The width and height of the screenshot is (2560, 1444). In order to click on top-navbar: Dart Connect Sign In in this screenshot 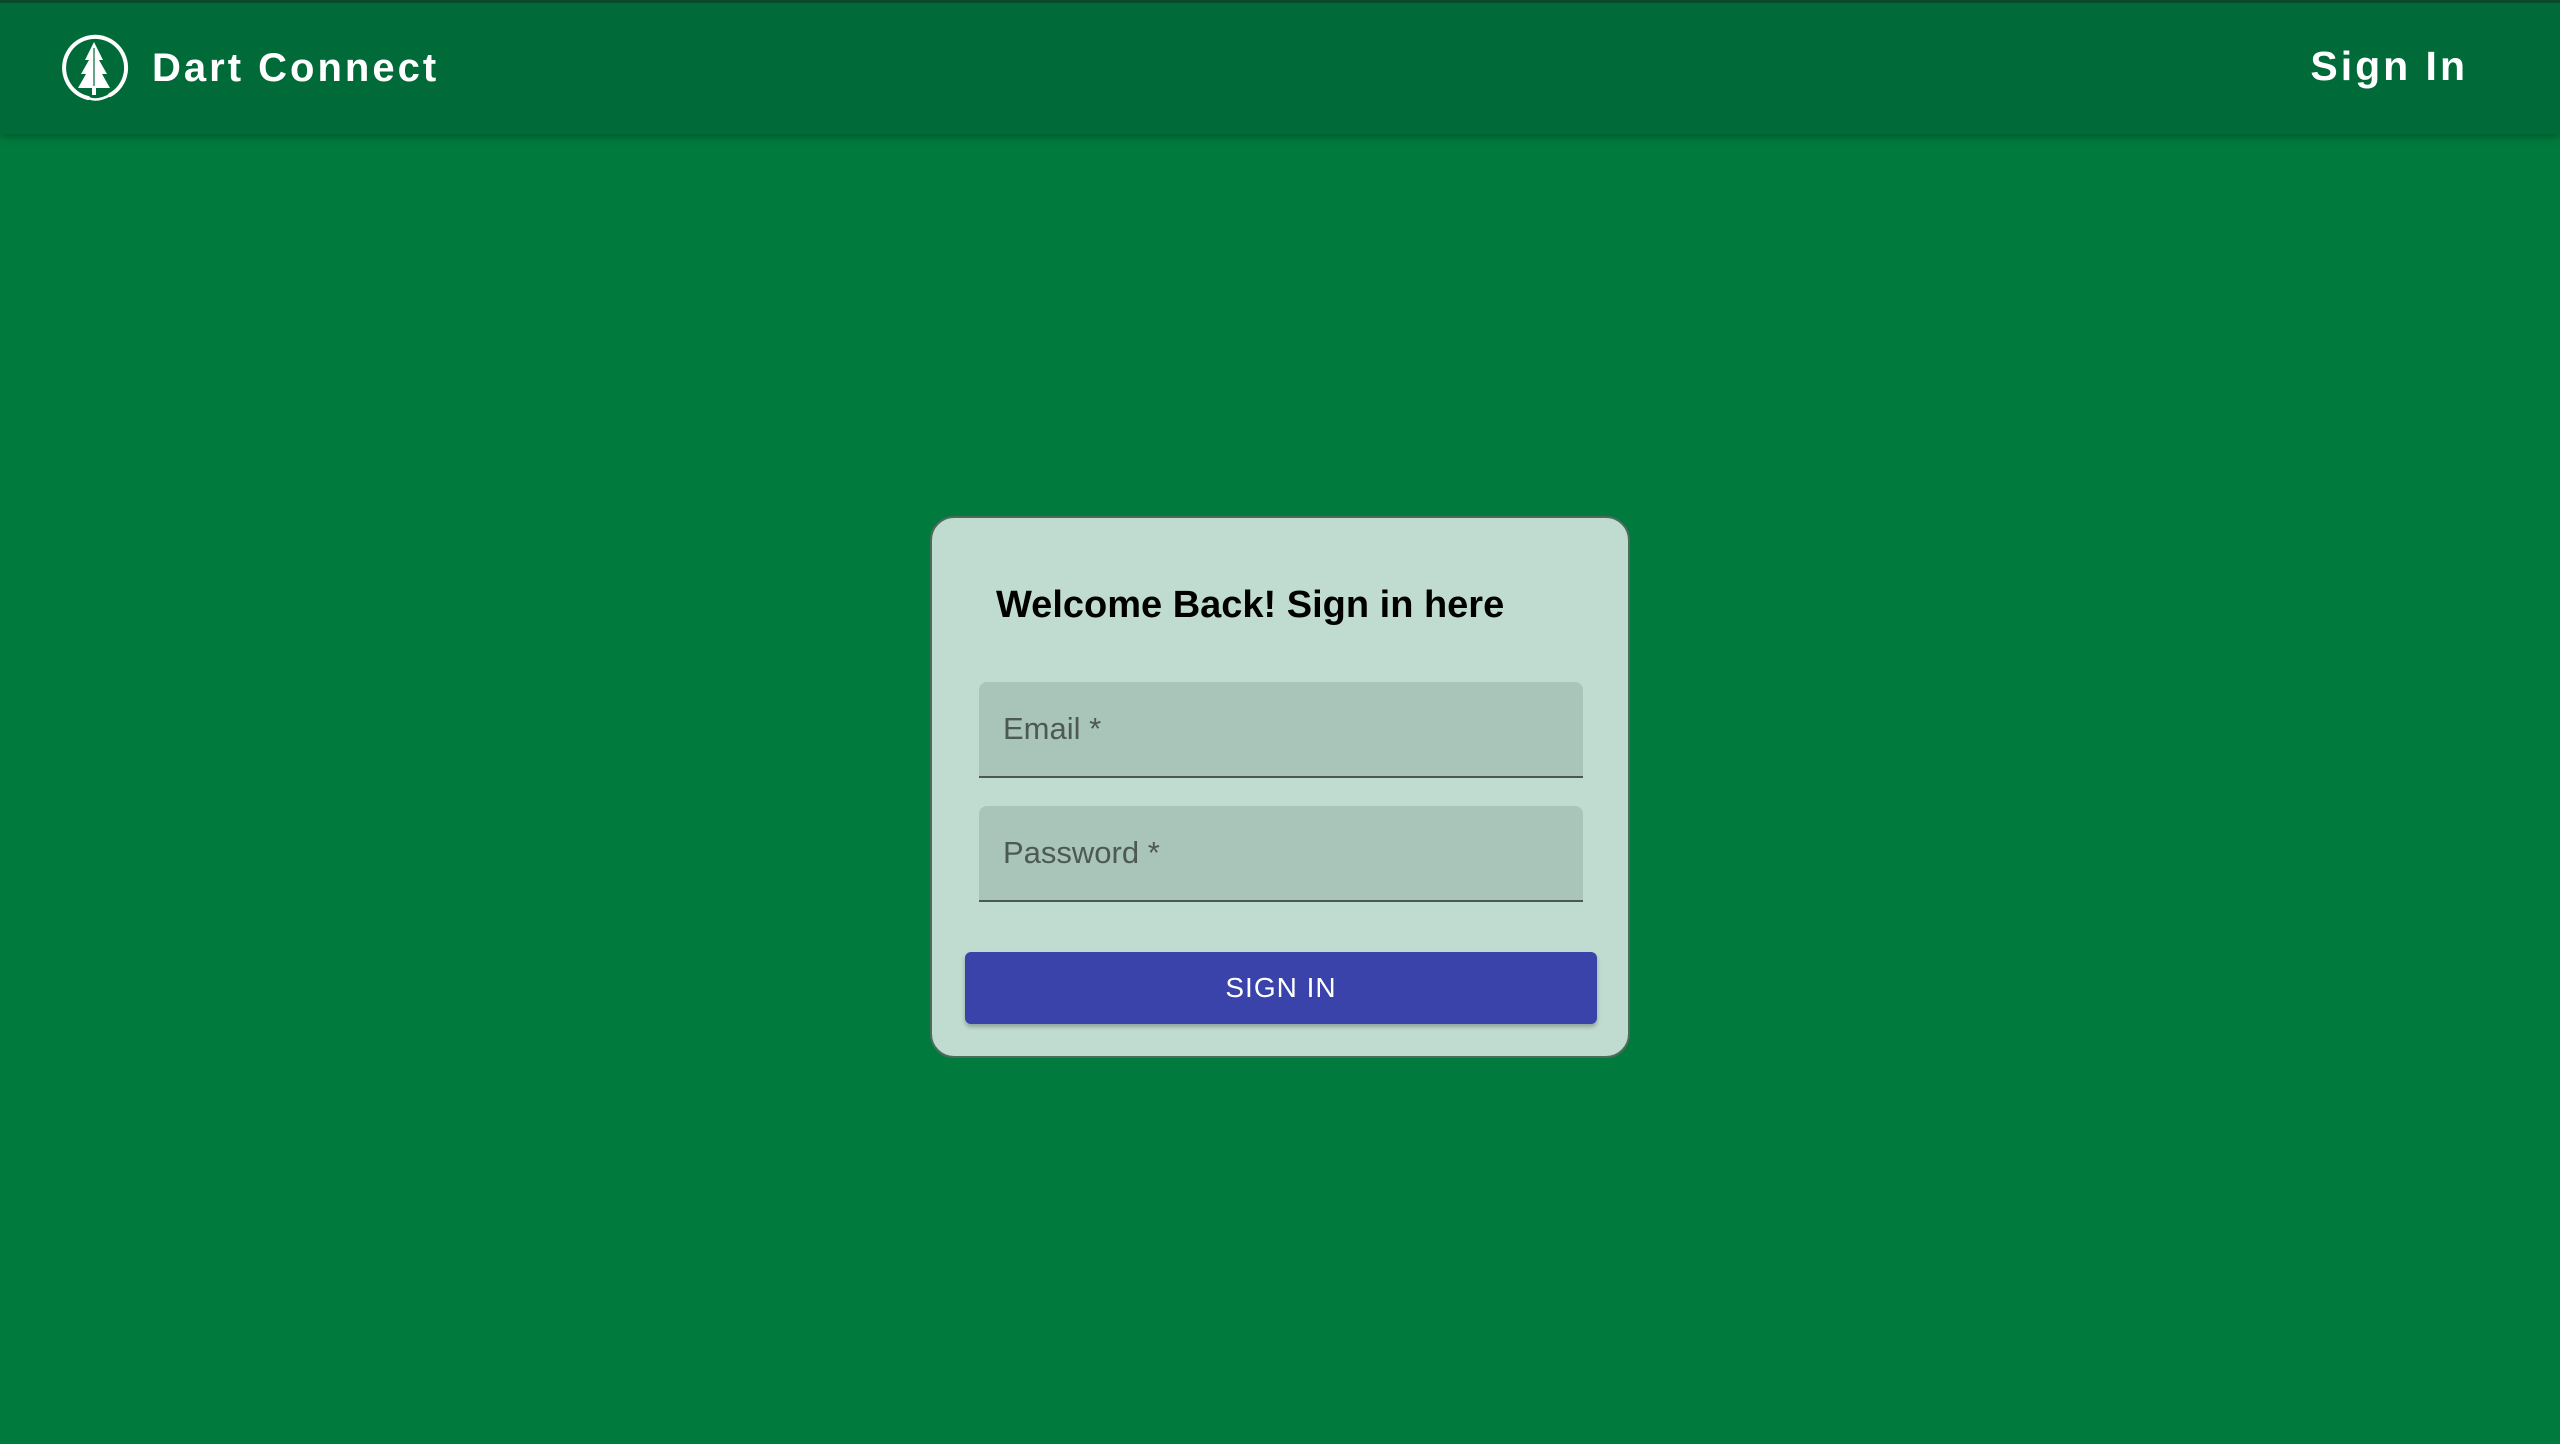, I will do `click(1280, 67)`.